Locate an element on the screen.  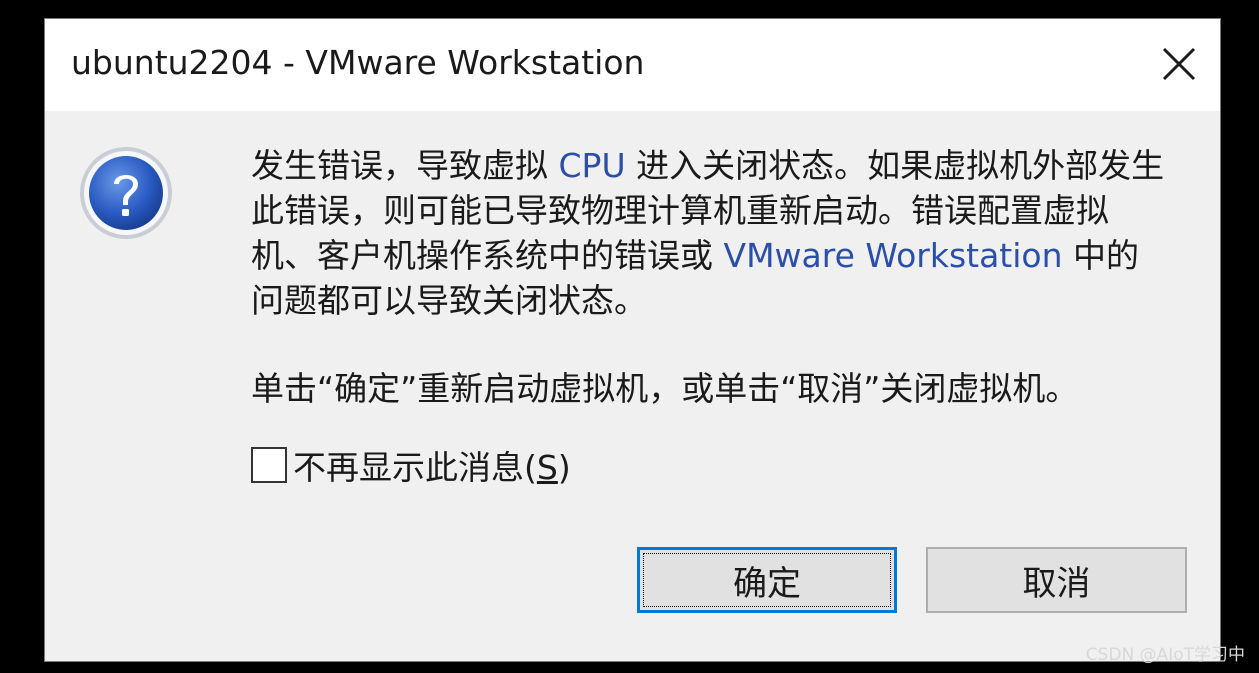
checkbox-label-suffix: ) is located at coordinates (564, 467).